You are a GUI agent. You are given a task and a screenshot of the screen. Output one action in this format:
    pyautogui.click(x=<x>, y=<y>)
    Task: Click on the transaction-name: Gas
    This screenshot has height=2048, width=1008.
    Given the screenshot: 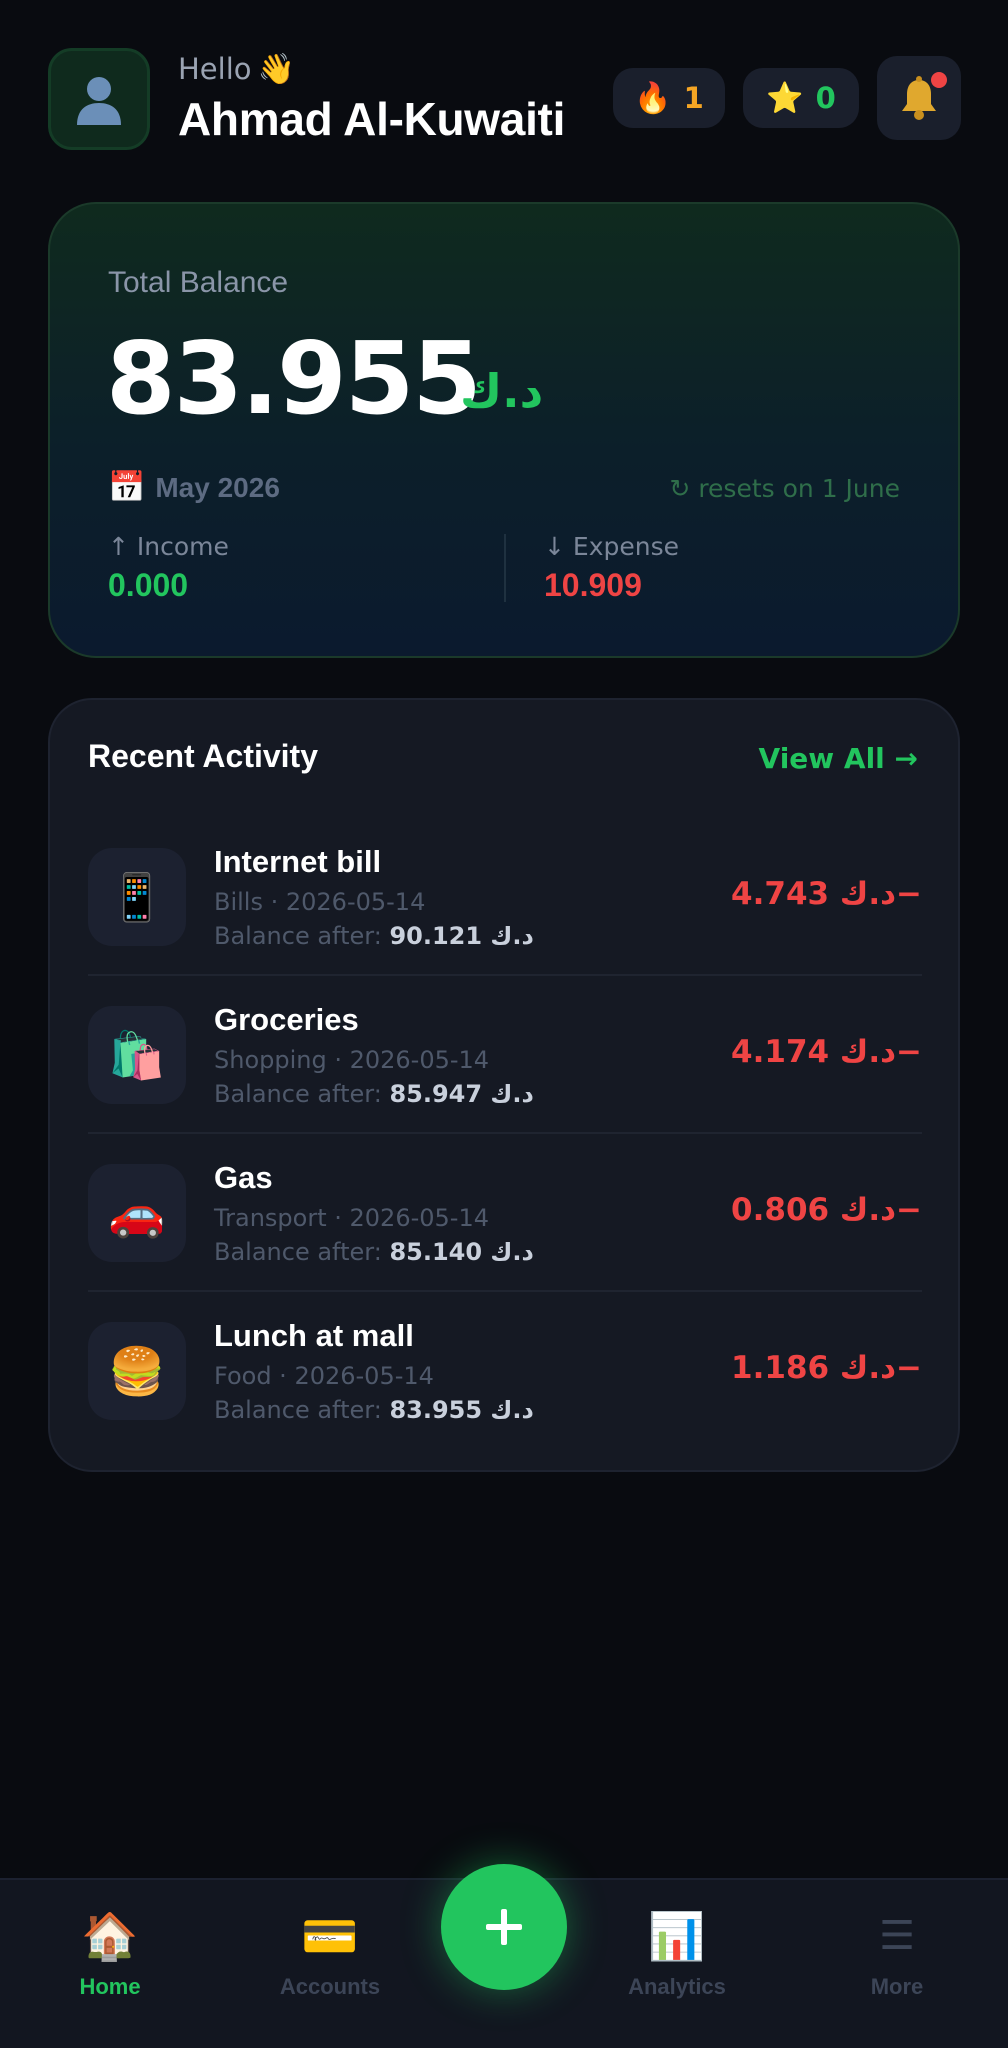 What is the action you would take?
    pyautogui.click(x=243, y=1177)
    